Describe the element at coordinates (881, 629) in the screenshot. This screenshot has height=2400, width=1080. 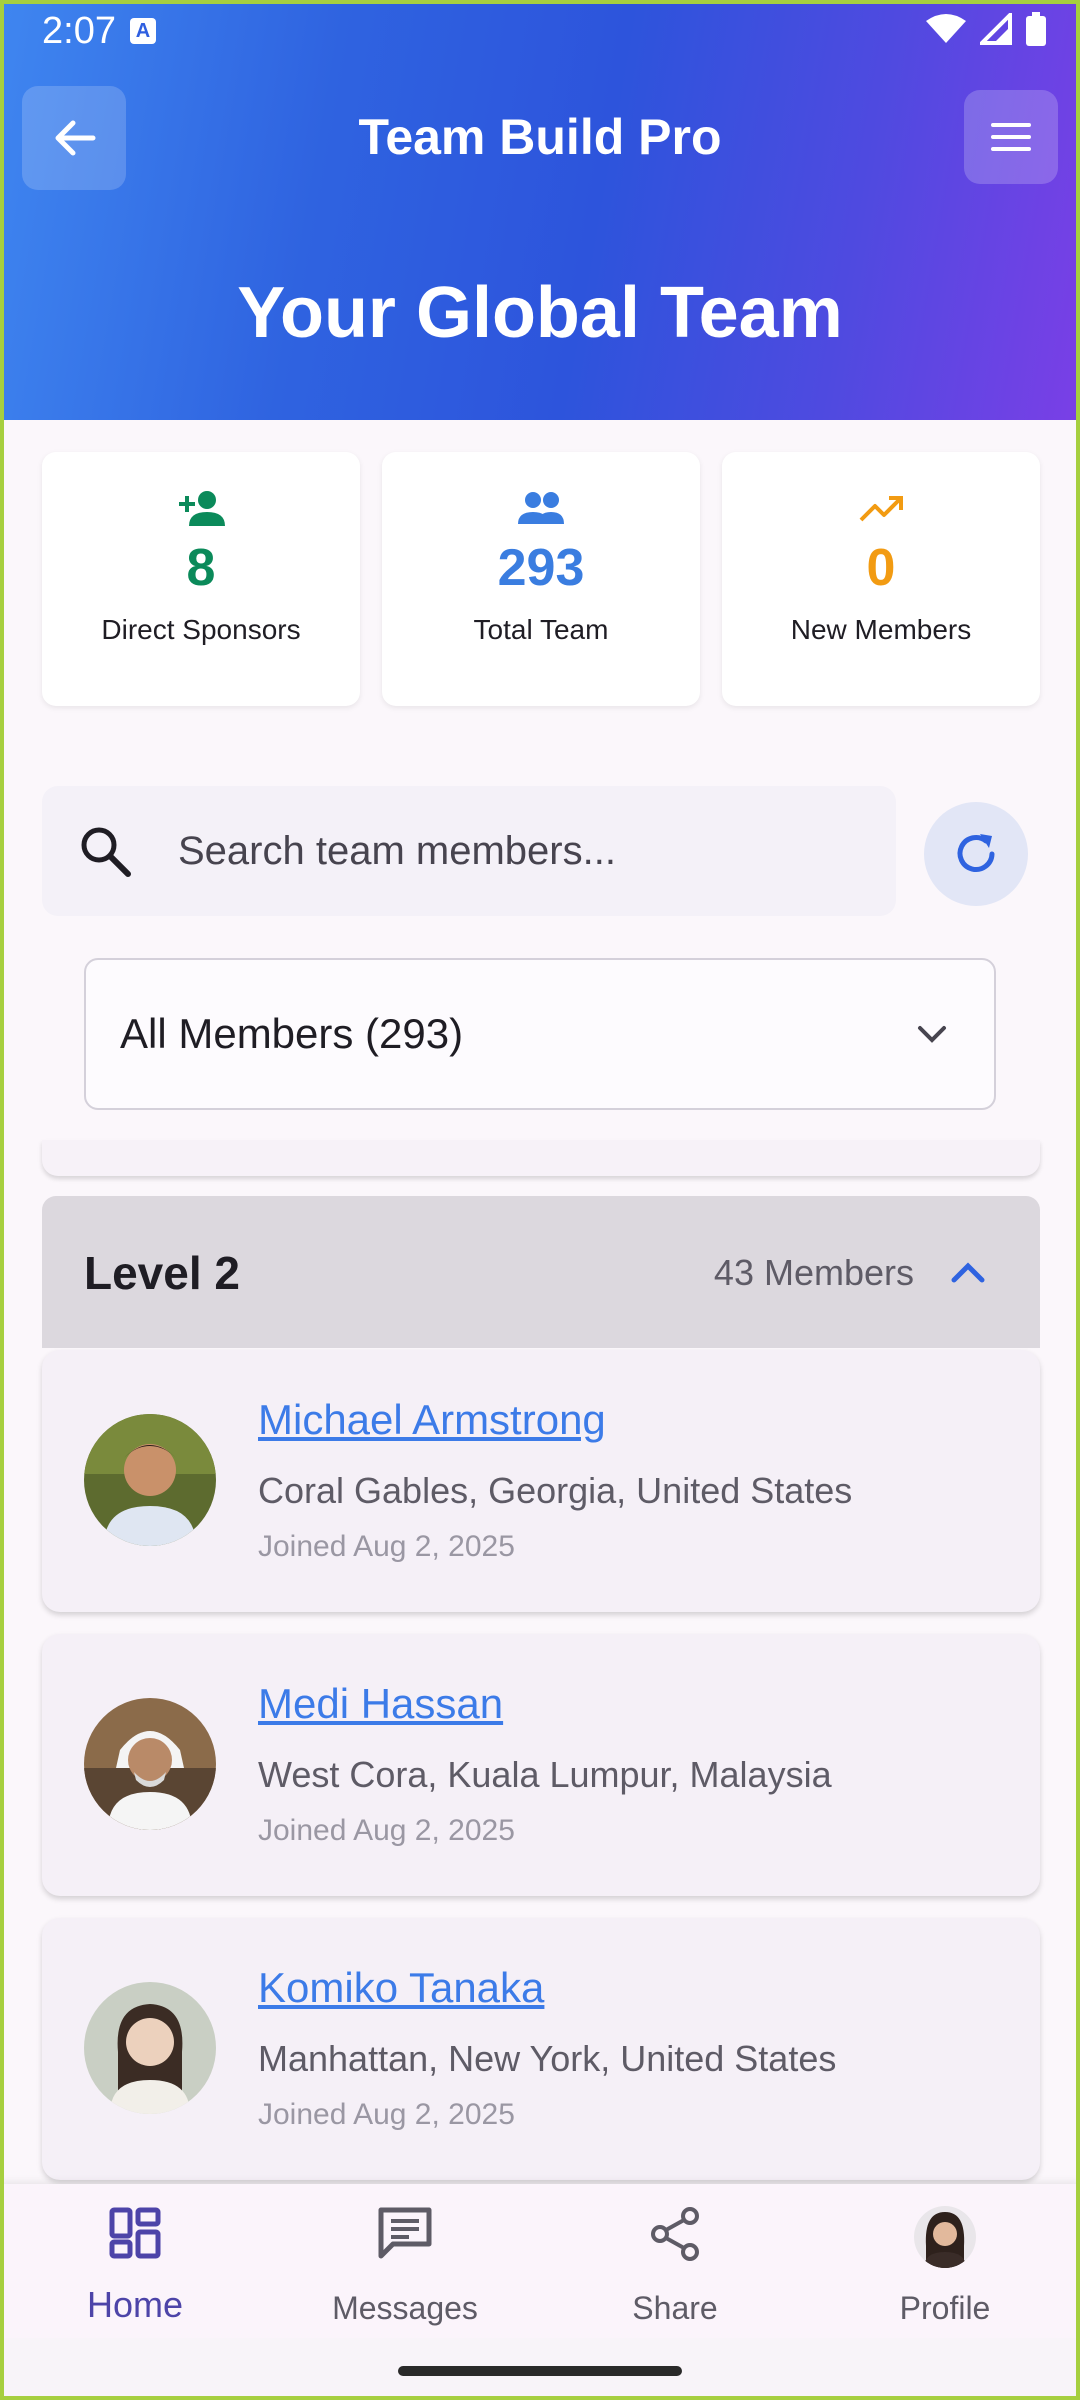
I see `stat-label: New Members` at that location.